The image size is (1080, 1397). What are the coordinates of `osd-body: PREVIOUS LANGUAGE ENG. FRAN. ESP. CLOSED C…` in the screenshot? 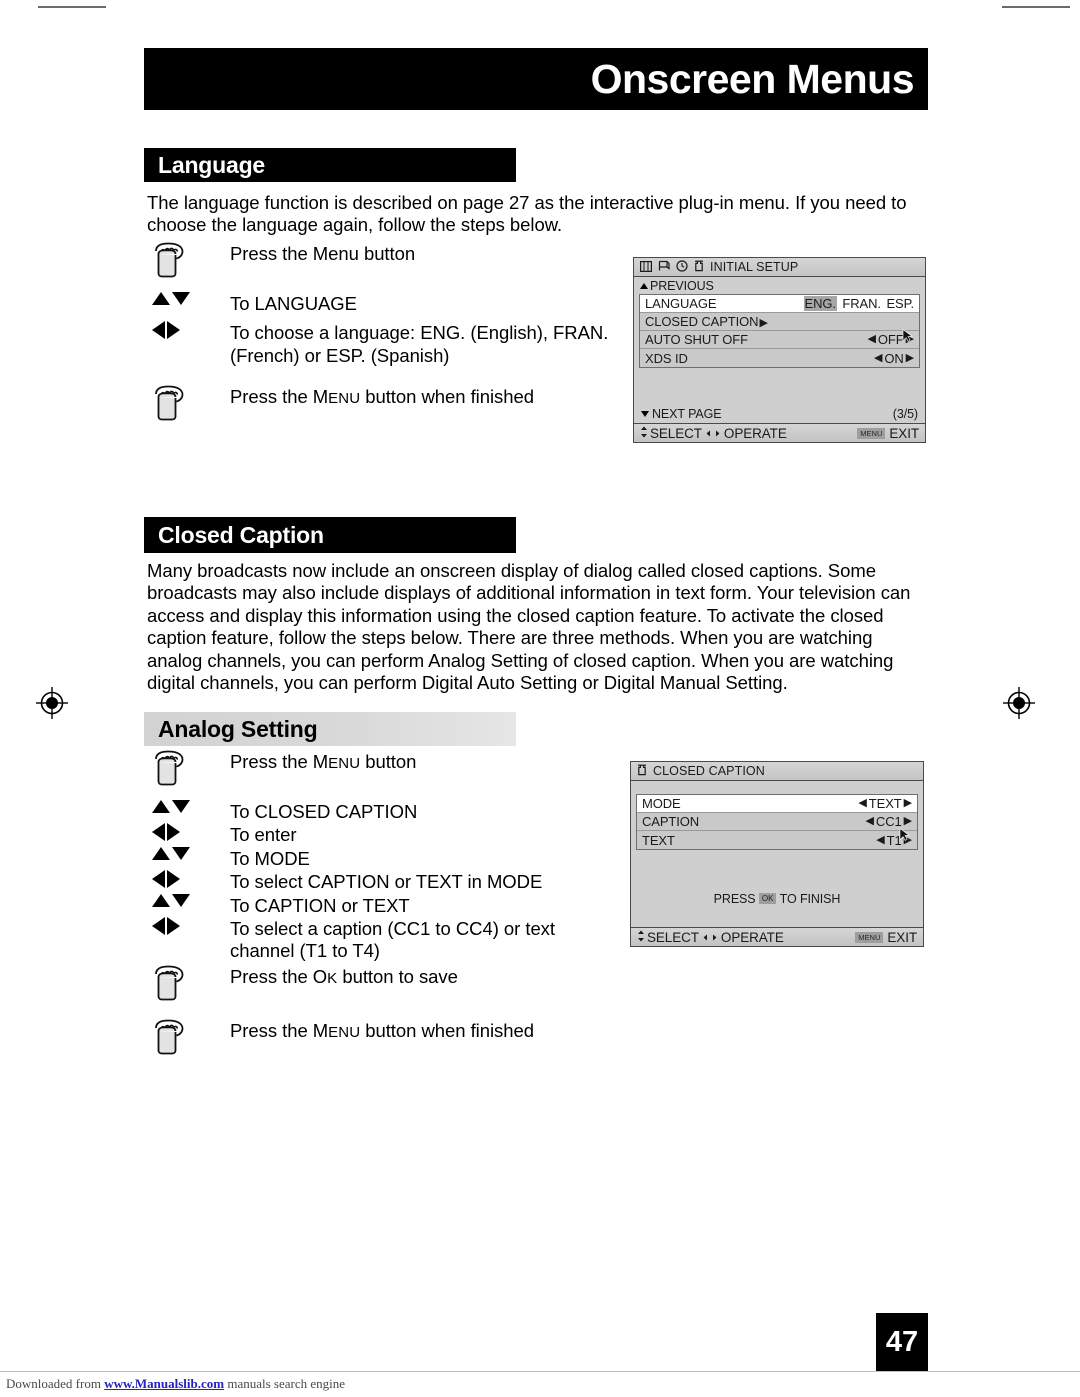 It's located at (779, 359).